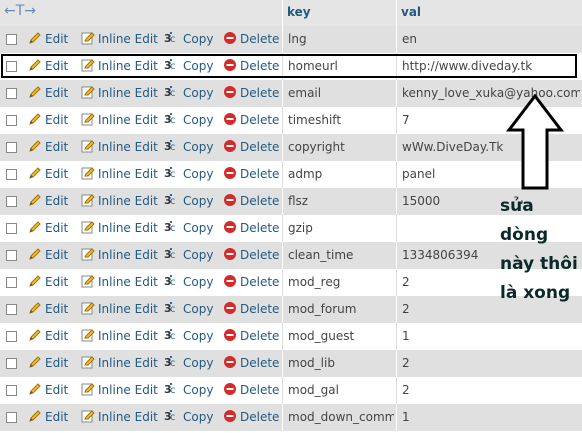 The height and width of the screenshot is (433, 582). Describe the element at coordinates (491, 66) in the screenshot. I see `cell-val: http://www.diveday.tk` at that location.